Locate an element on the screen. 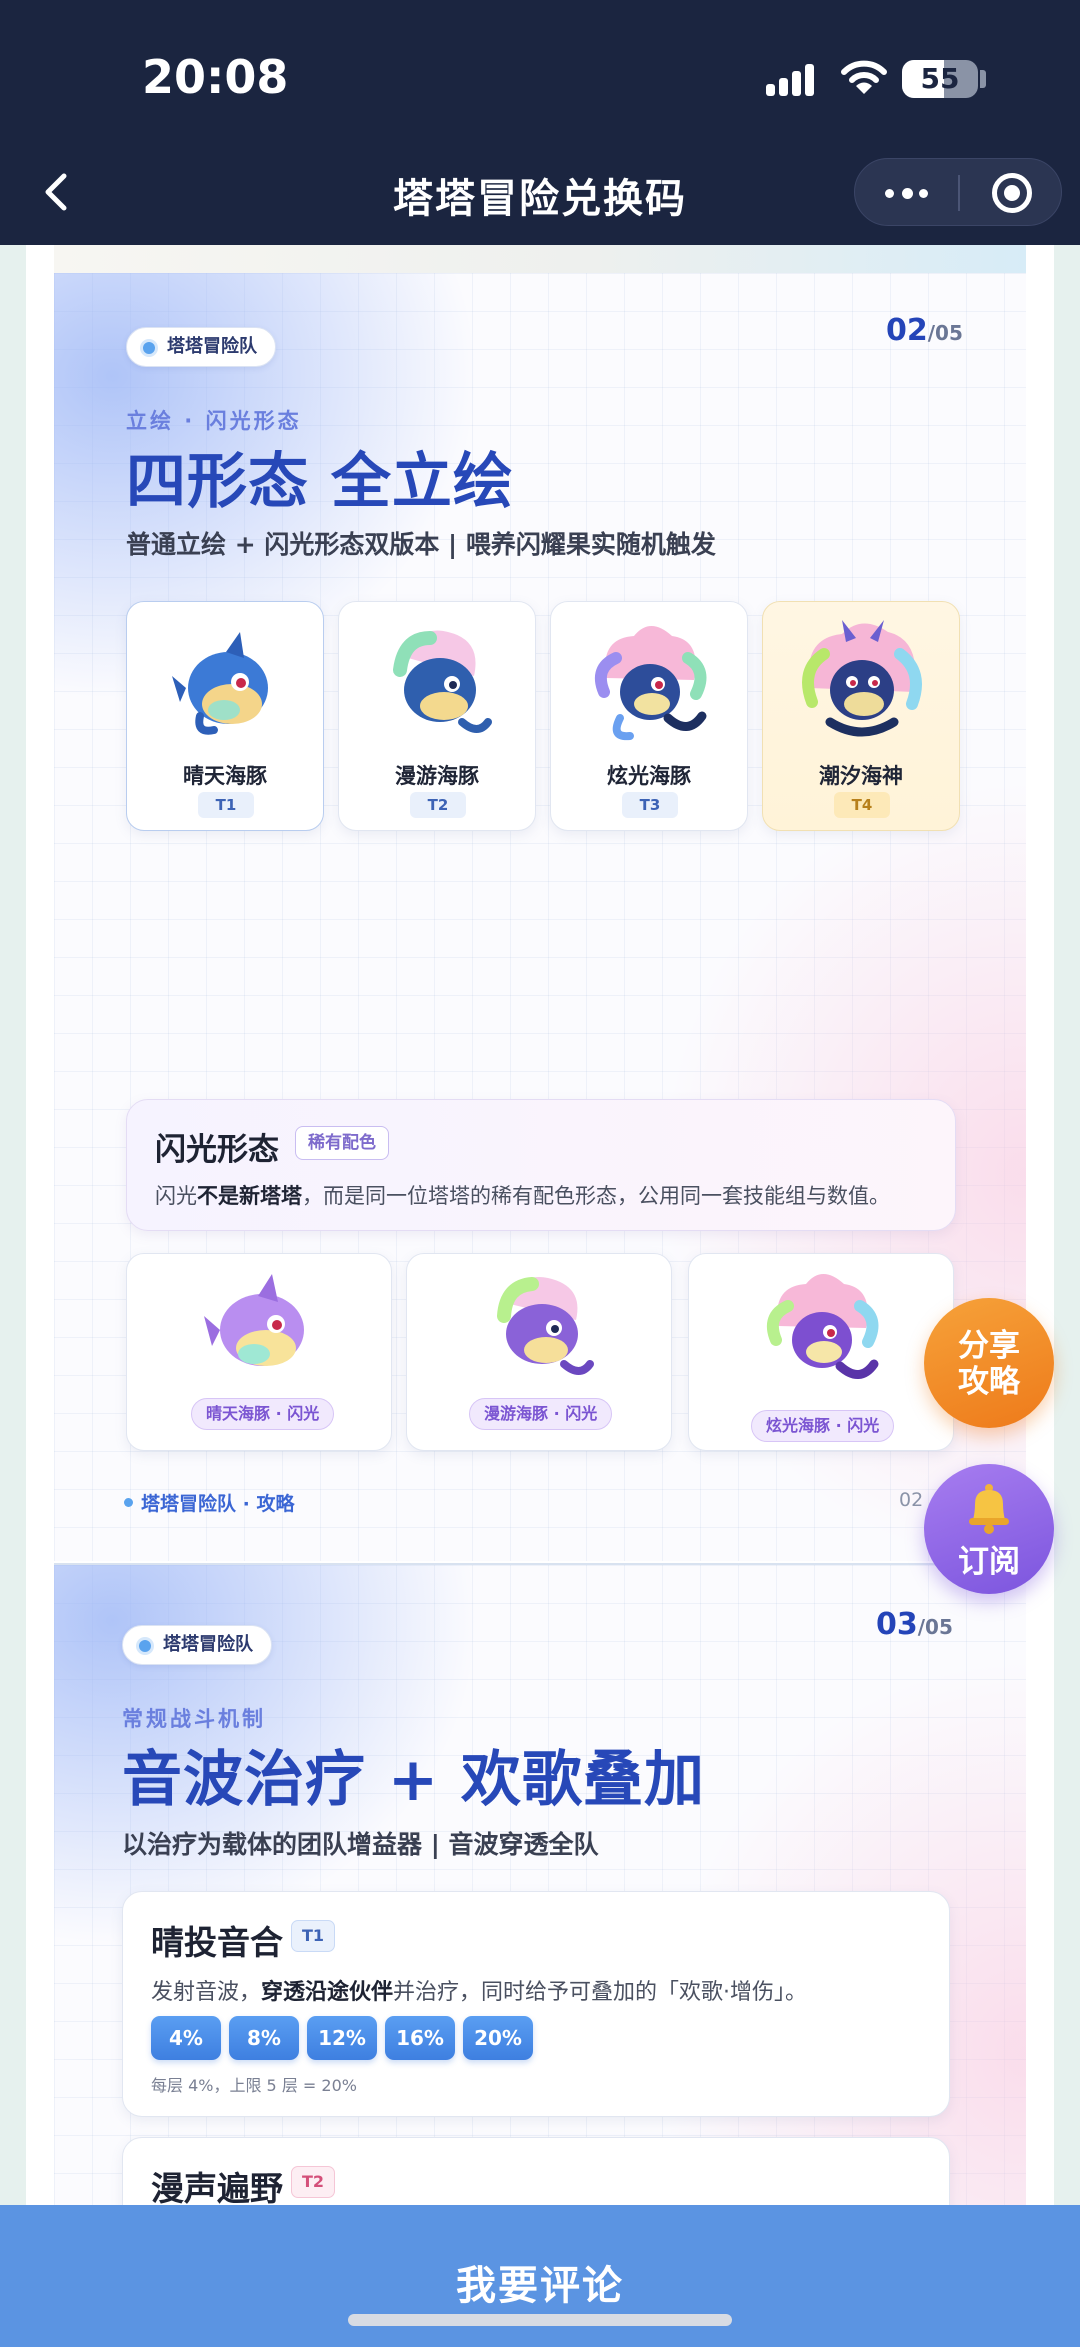 This screenshot has width=1080, height=2347. form-name: 晴天海豚 is located at coordinates (225, 776).